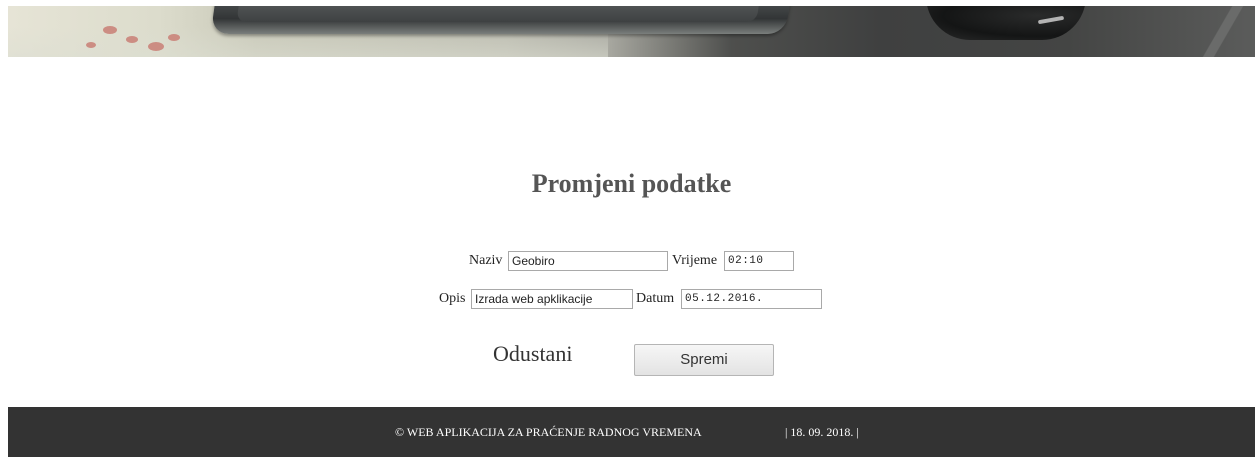 The image size is (1255, 457). Describe the element at coordinates (552, 299) in the screenshot. I see `opis-input: Izrada web apklikacije` at that location.